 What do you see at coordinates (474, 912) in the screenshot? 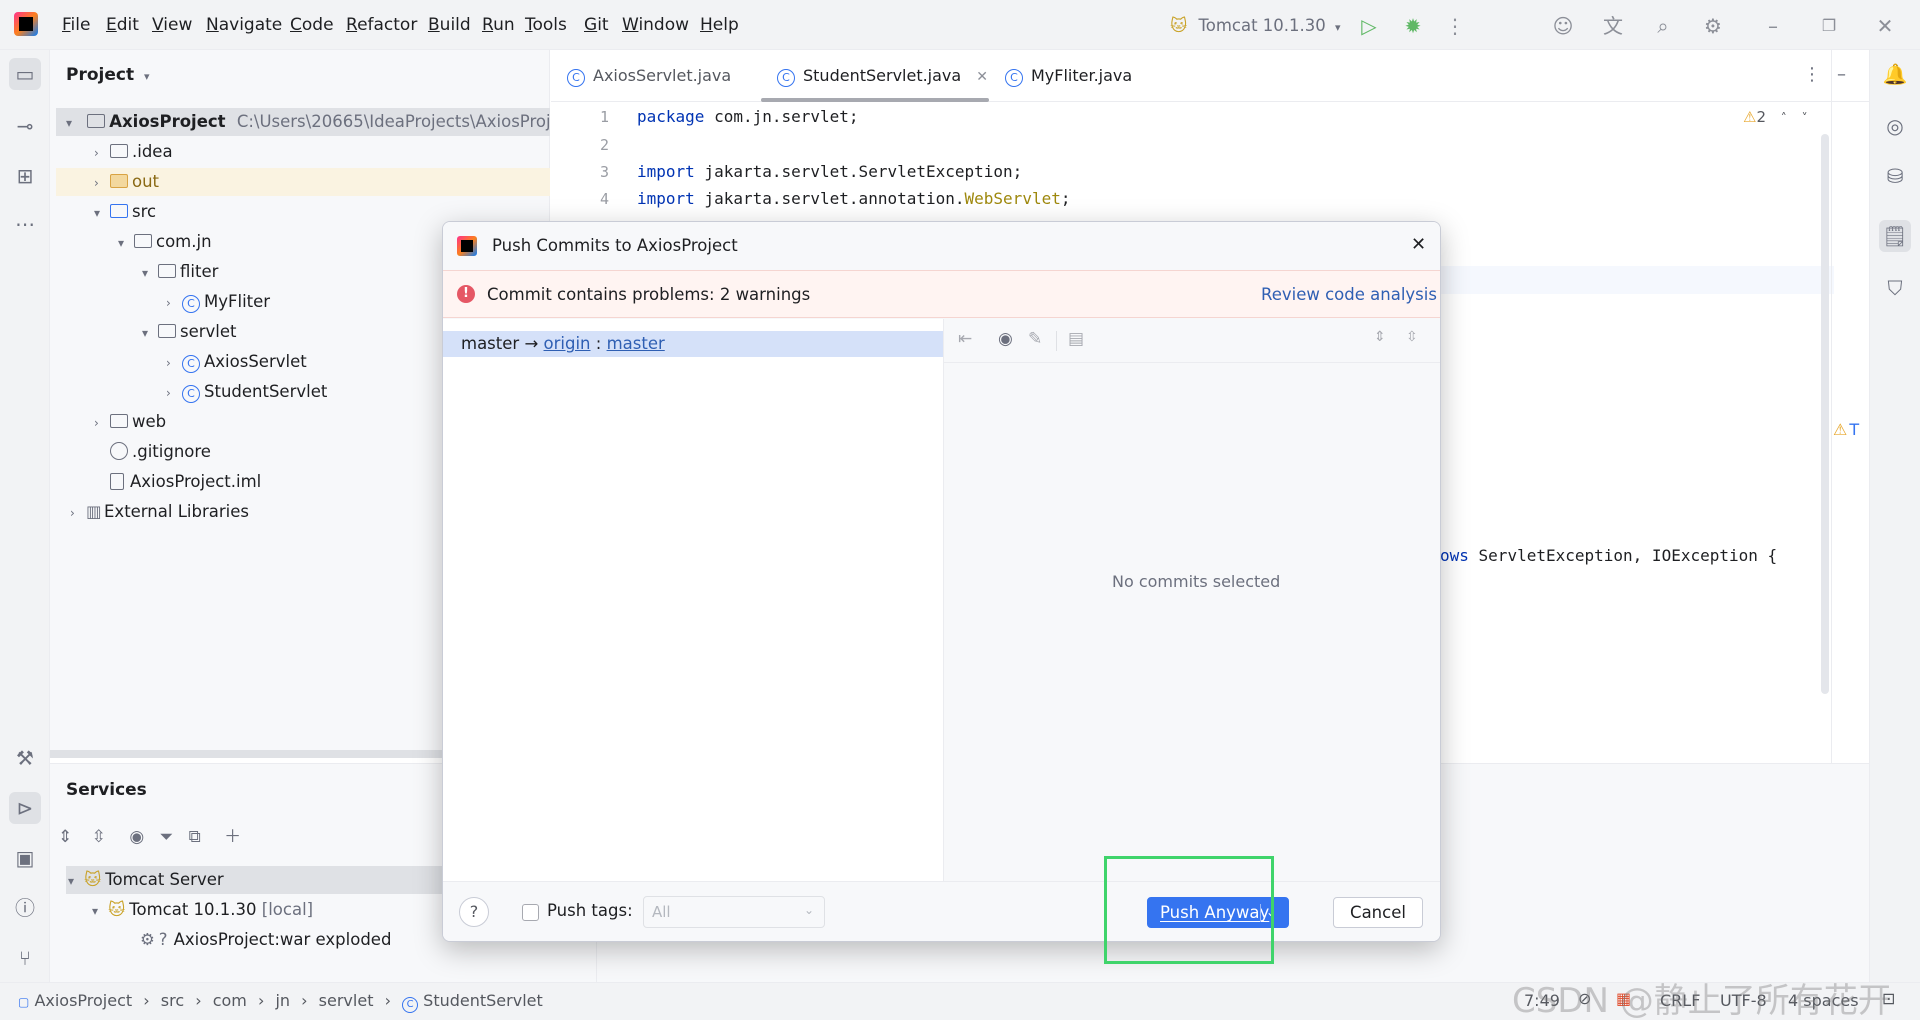
I see `help-icon: ?` at bounding box center [474, 912].